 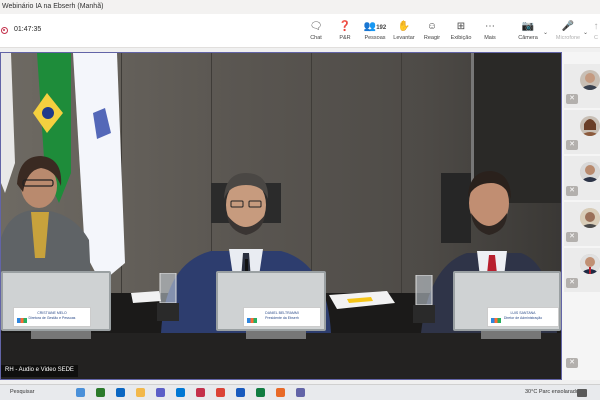 I want to click on chat-label: Chat, so click(x=316, y=38).